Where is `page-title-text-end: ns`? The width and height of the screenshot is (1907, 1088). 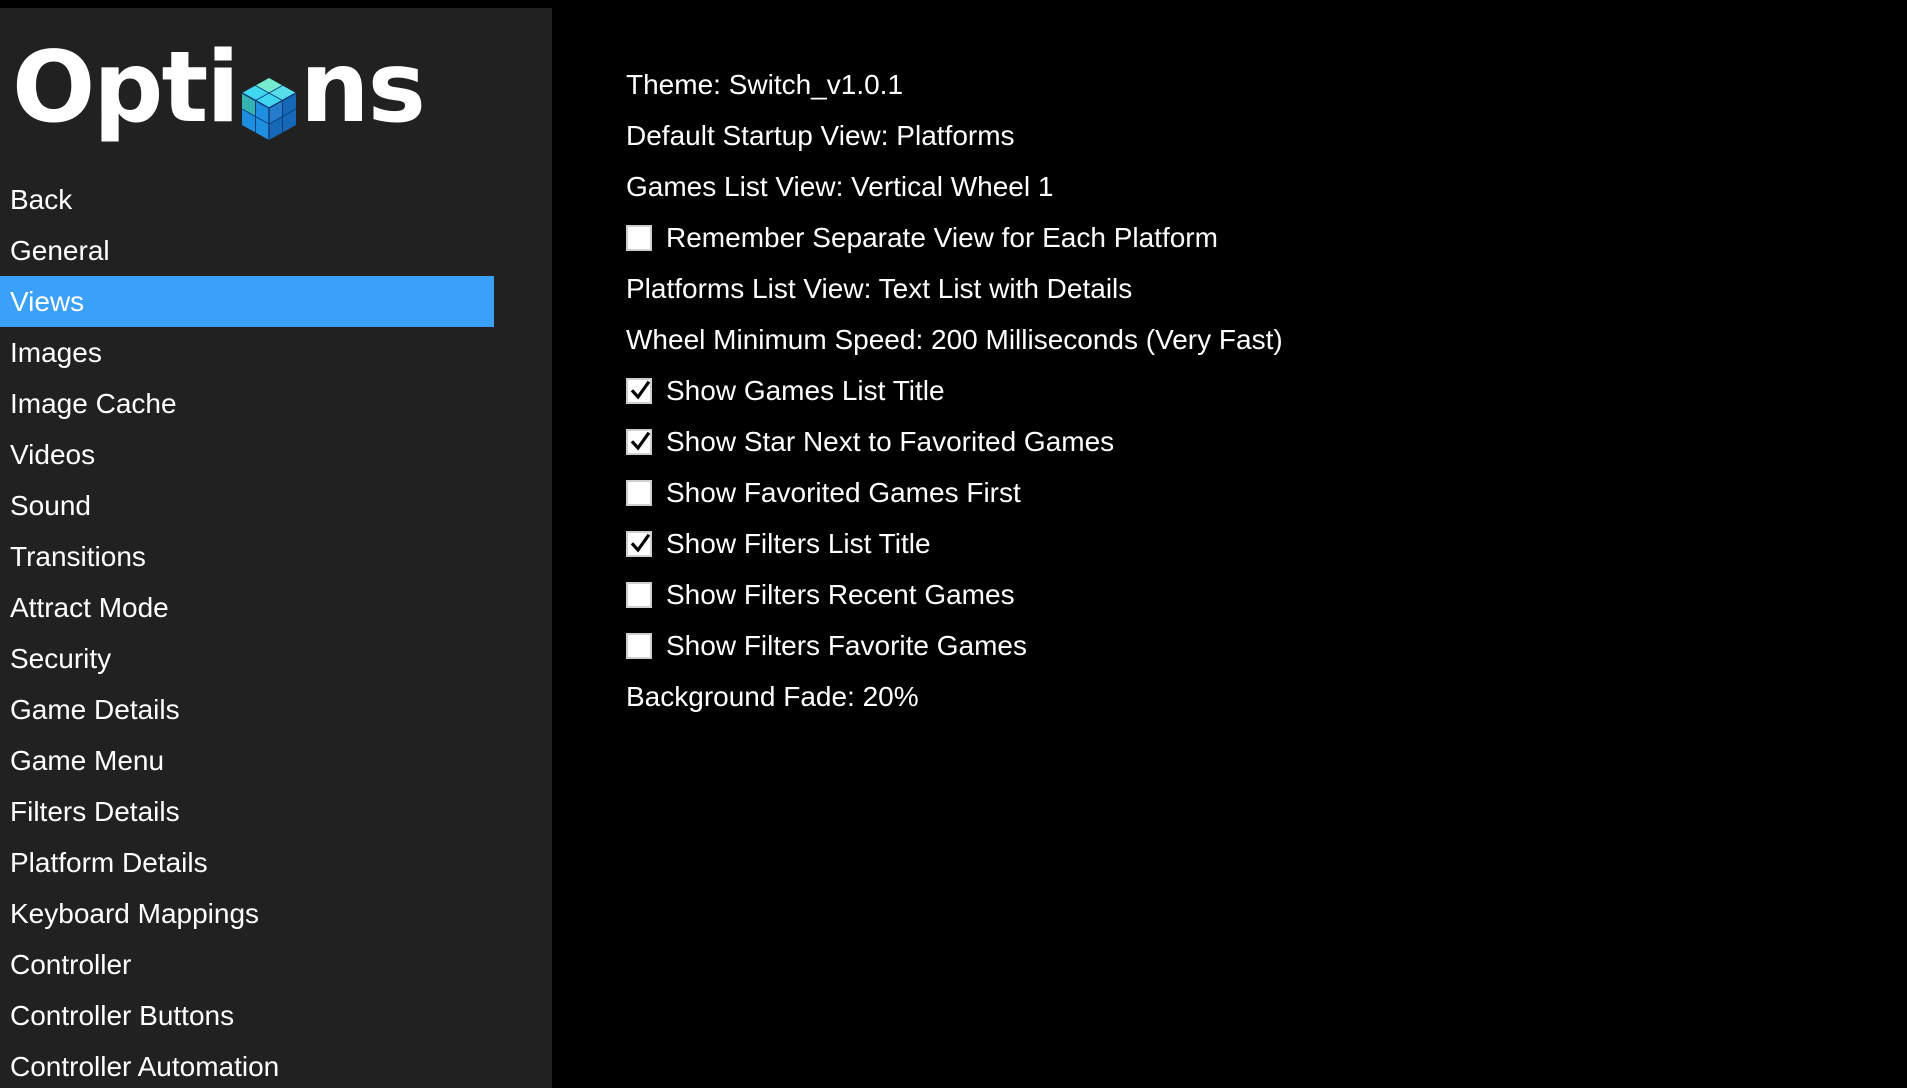 page-title-text-end: ns is located at coordinates (362, 88).